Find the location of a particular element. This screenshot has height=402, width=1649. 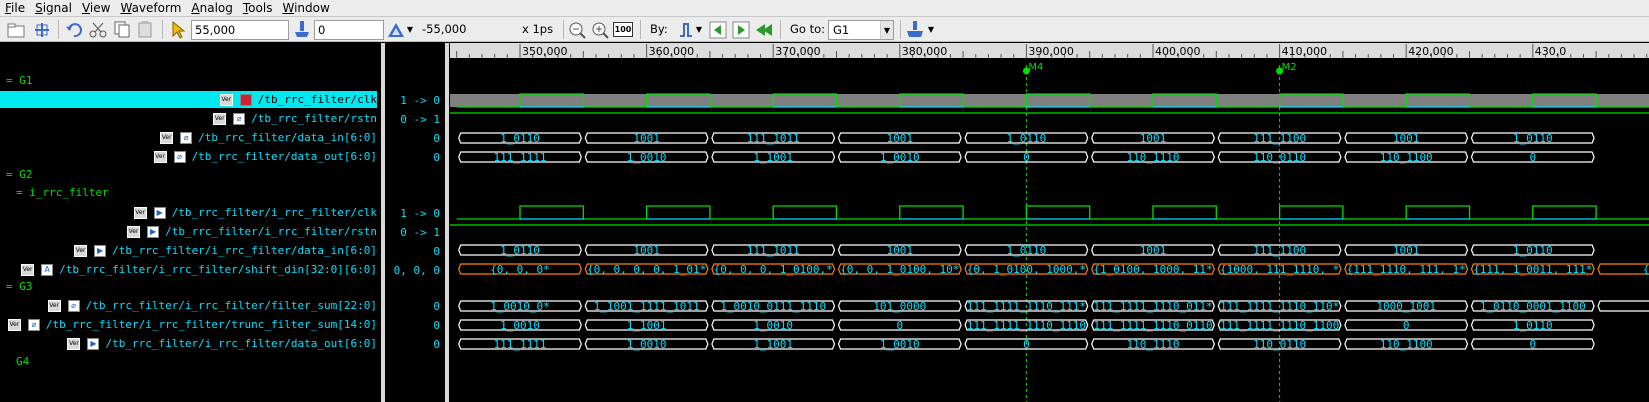

signal-value: 0, 0, 0 is located at coordinates (416, 270).